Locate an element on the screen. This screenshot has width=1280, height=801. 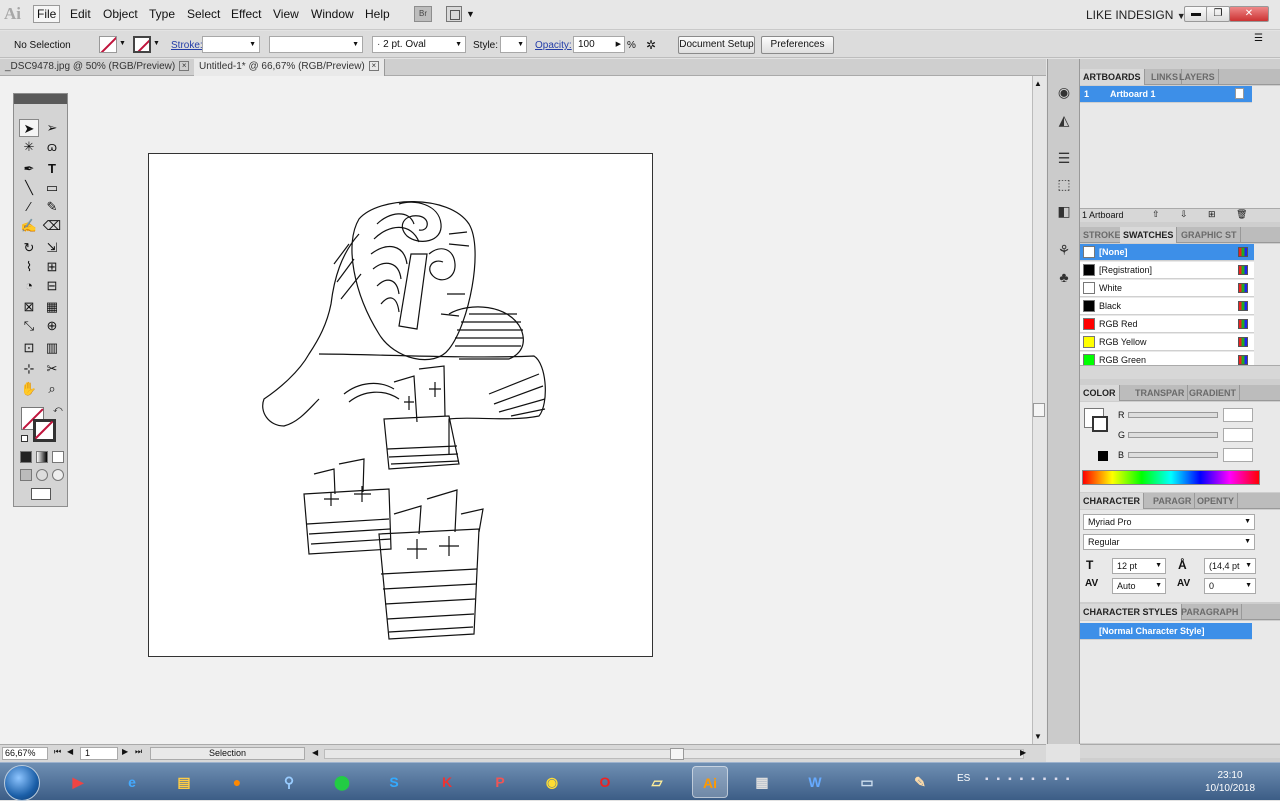
swap-colors-icon: ⤺ is located at coordinates (58, 409).